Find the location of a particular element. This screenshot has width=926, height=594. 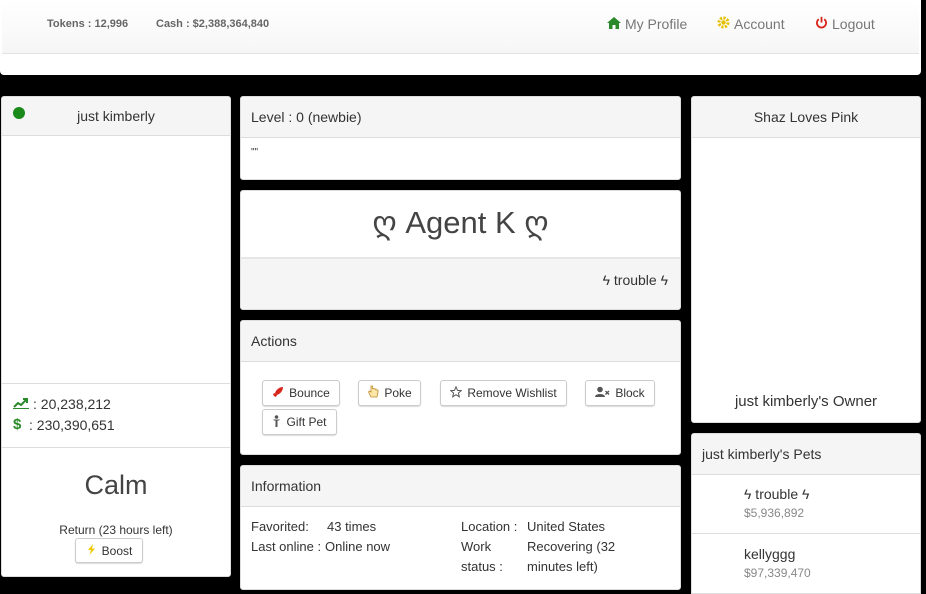

remove-wishlist-button: Remove Wishlist is located at coordinates (503, 393).